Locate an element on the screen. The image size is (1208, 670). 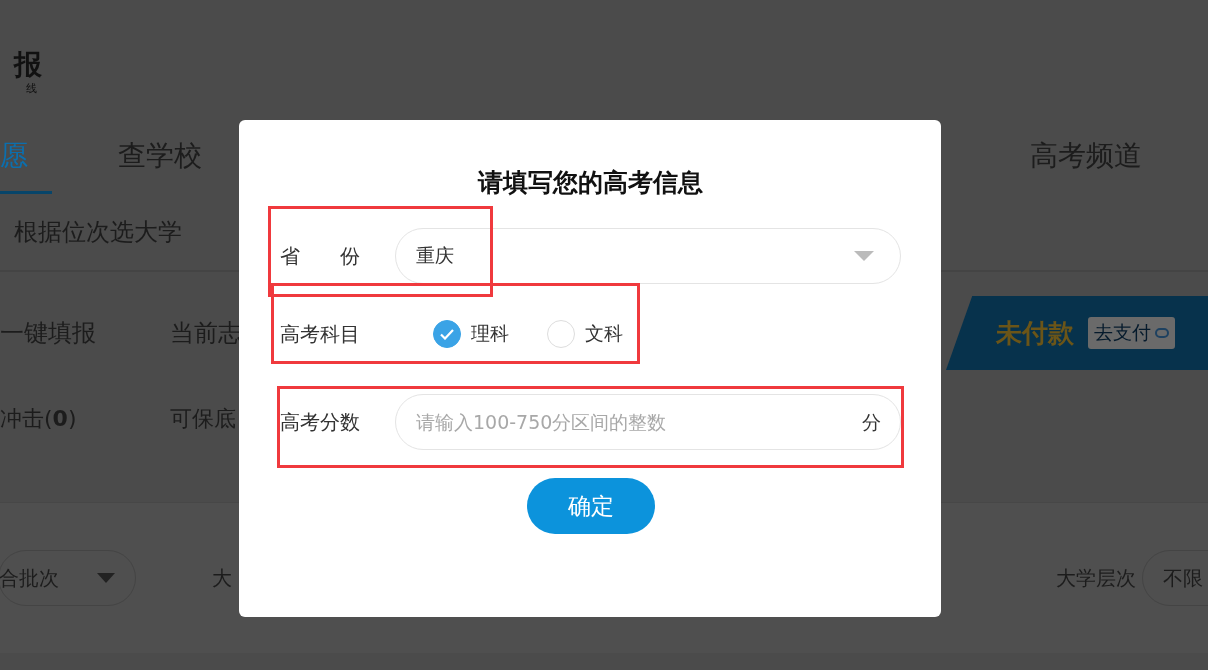
field-label: 高考科目 is located at coordinates (320, 334).